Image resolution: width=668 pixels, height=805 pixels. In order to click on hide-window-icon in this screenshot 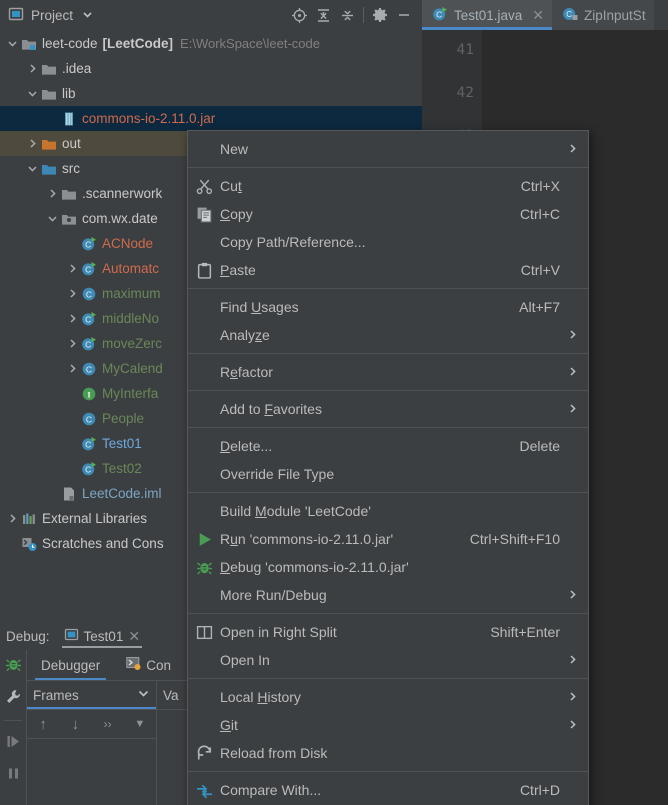, I will do `click(404, 15)`.